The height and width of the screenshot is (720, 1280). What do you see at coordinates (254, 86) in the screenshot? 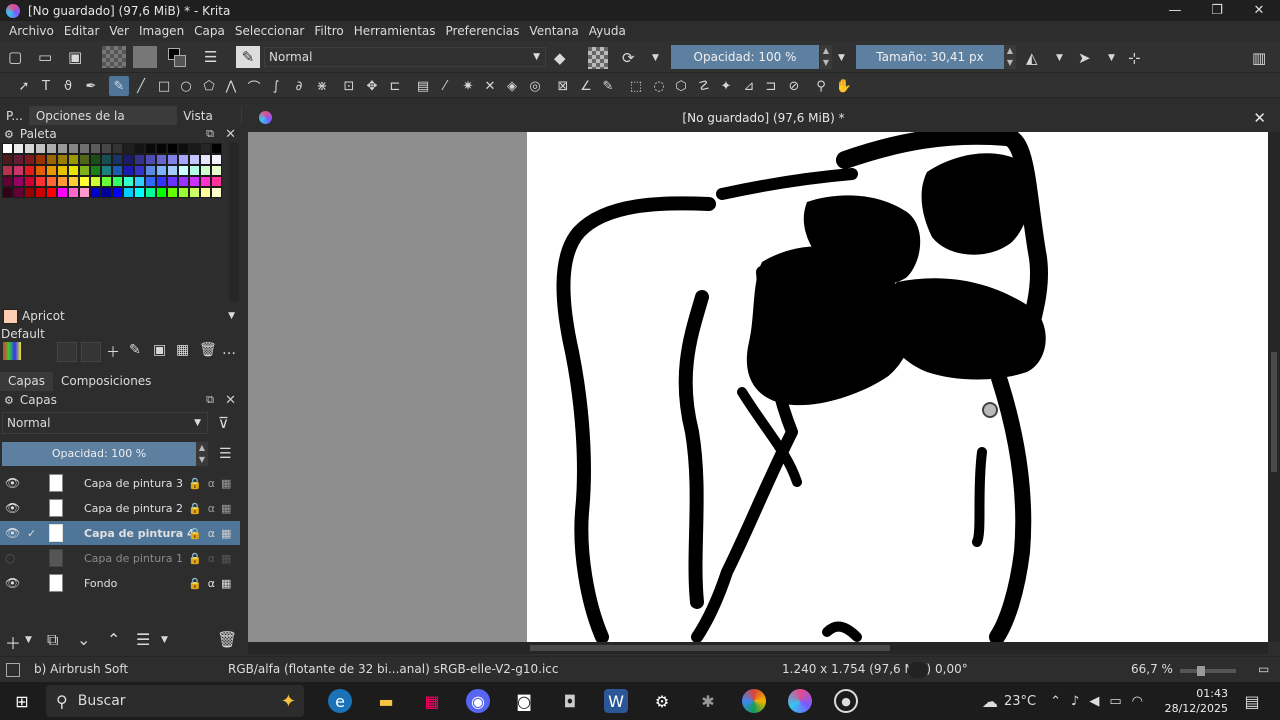
I see `bezier-tool-icon: ⌒` at bounding box center [254, 86].